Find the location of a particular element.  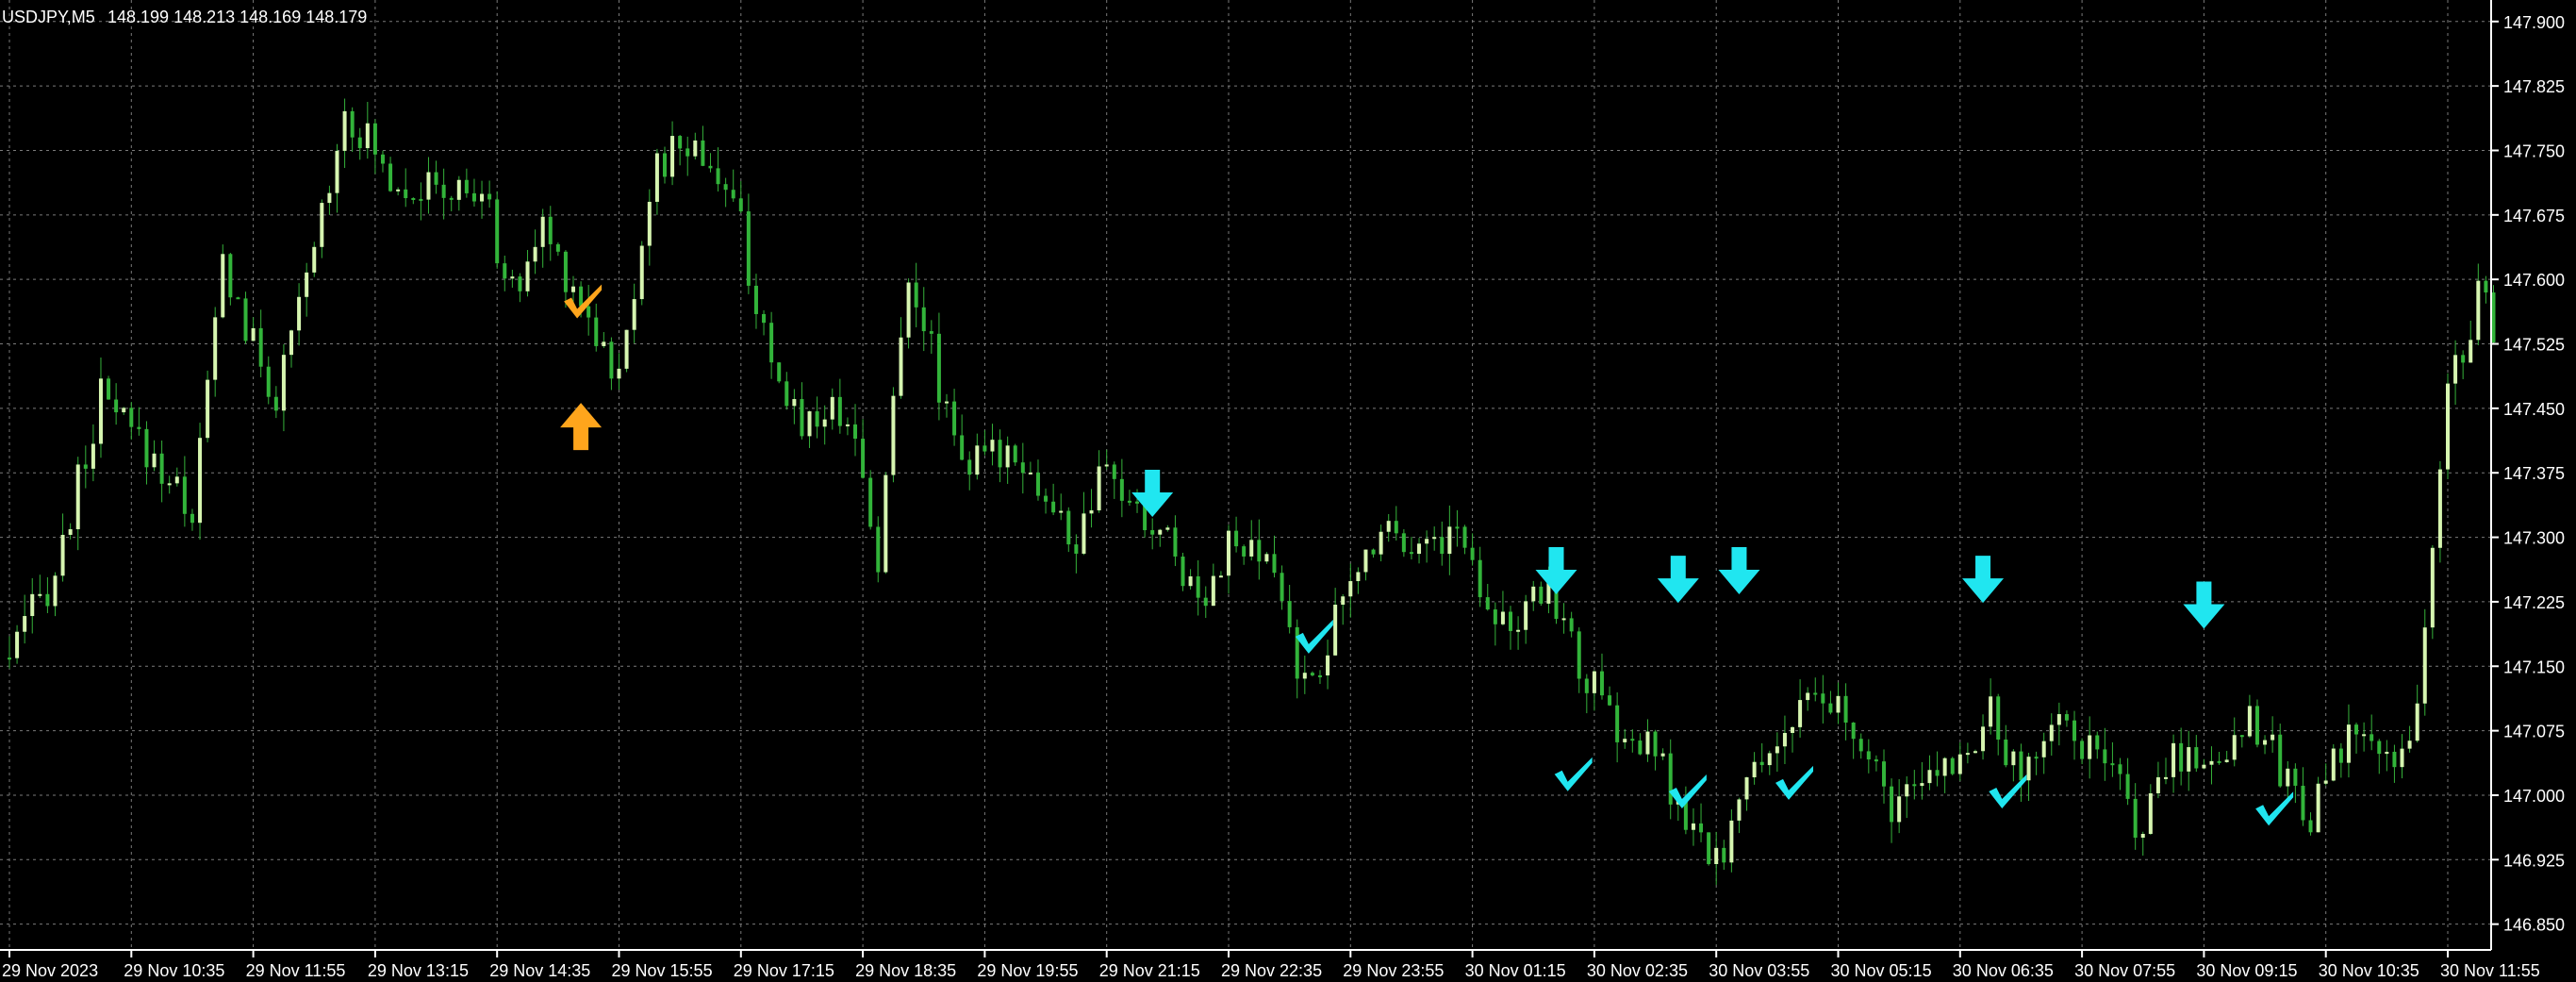

x-tick-label: 29 Nov 13:15 is located at coordinates (418, 970).